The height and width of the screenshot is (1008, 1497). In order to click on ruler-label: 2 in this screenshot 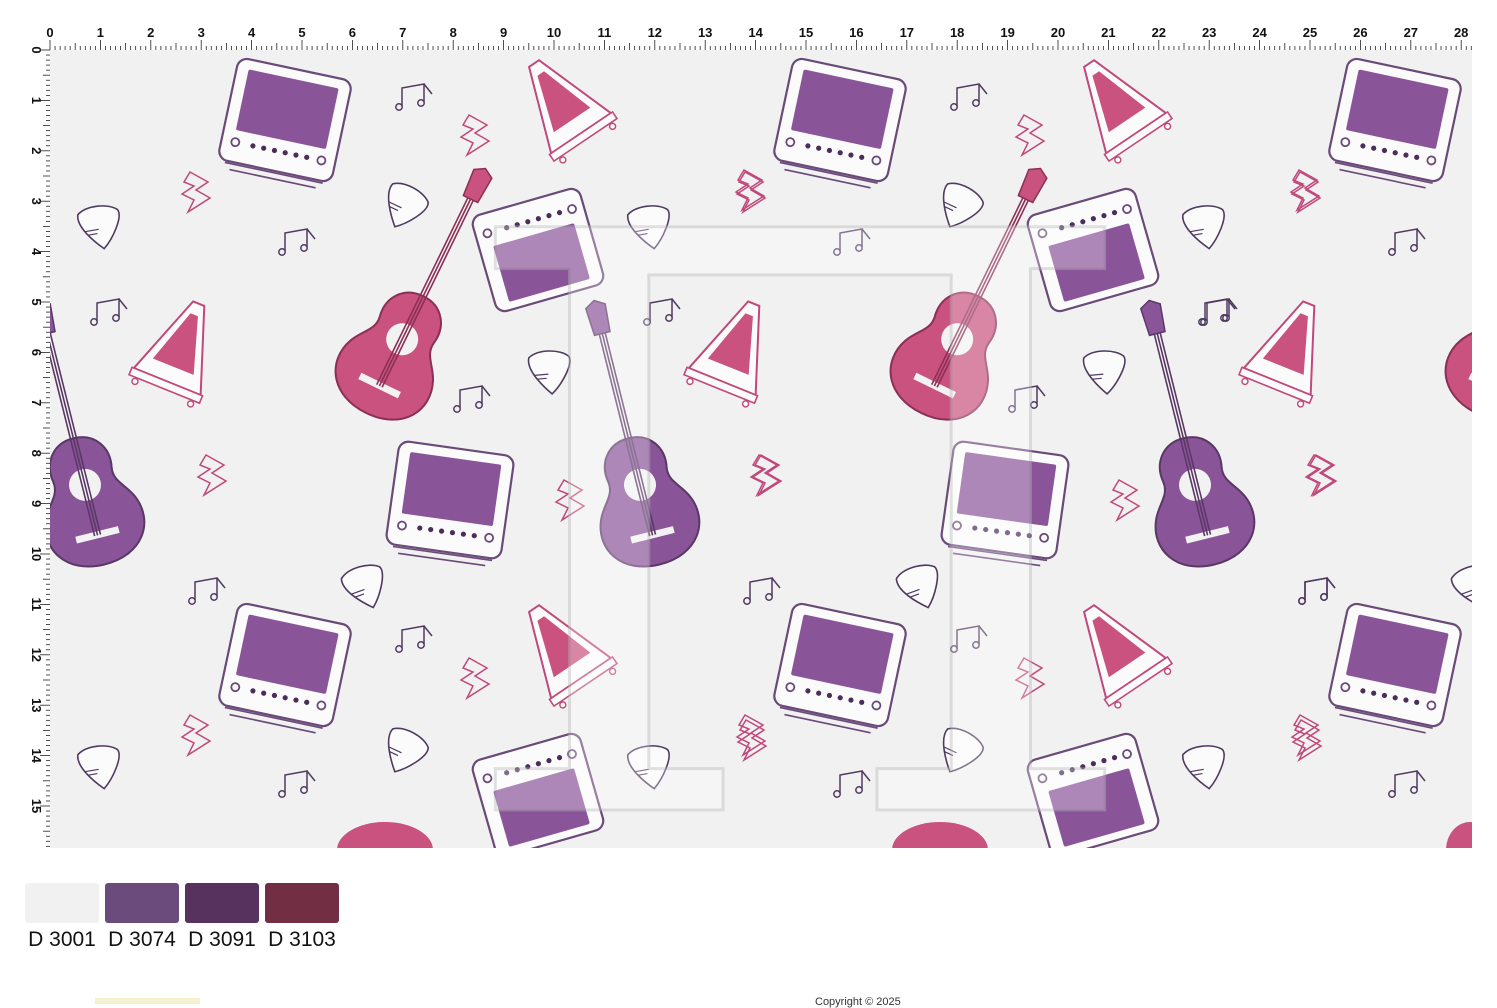, I will do `click(150, 32)`.